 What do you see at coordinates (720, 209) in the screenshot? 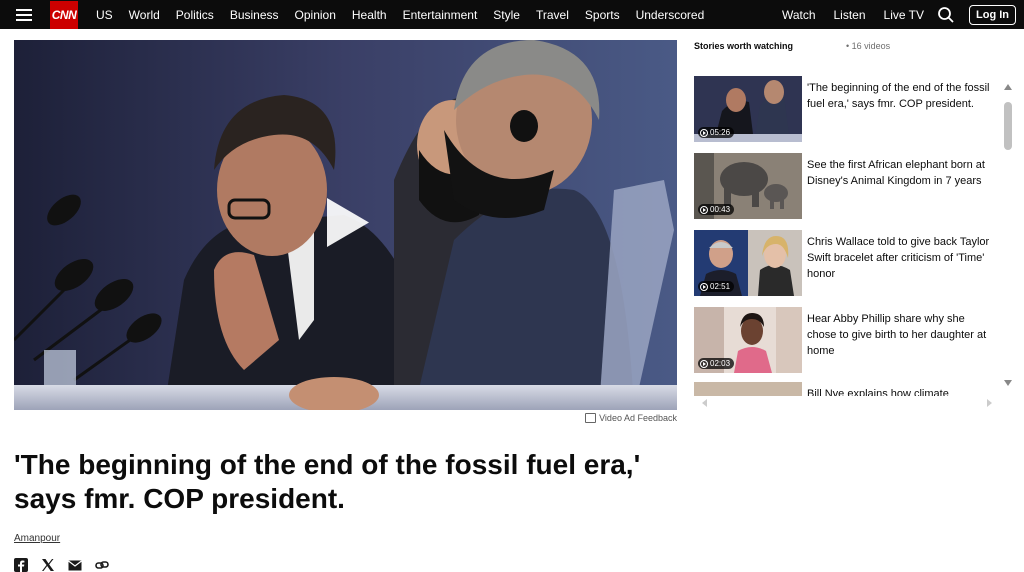
I see `duration-text: 00:43` at bounding box center [720, 209].